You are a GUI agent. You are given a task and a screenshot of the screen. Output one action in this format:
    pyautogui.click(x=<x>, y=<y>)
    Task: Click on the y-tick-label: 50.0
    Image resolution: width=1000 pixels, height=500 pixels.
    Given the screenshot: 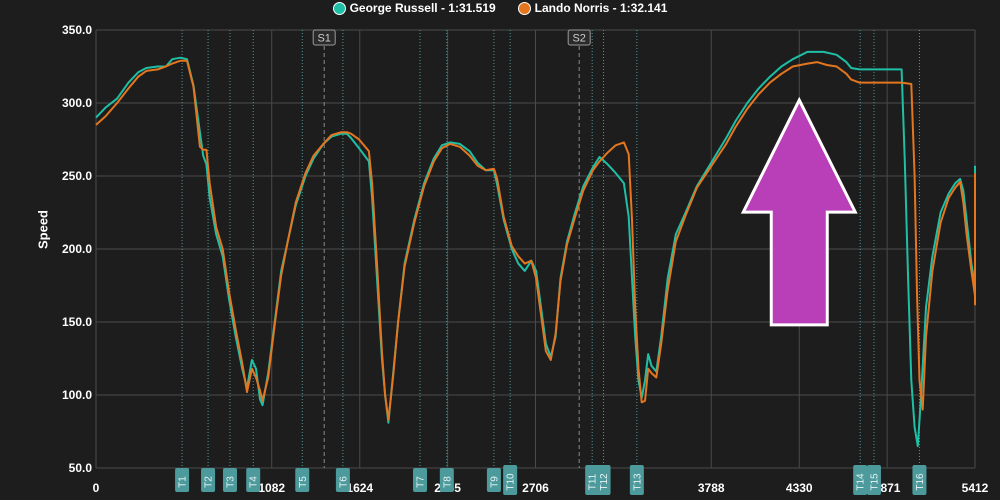 What is the action you would take?
    pyautogui.click(x=81, y=468)
    